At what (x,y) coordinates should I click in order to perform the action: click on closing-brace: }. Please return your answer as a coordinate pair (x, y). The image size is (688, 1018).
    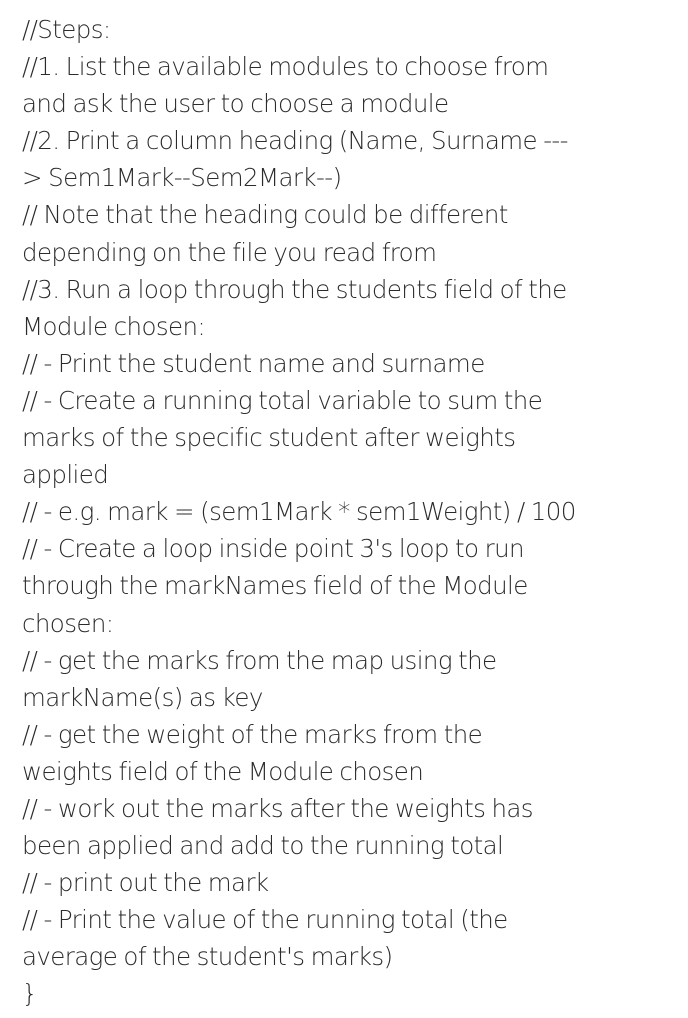
    Looking at the image, I should click on (30, 994).